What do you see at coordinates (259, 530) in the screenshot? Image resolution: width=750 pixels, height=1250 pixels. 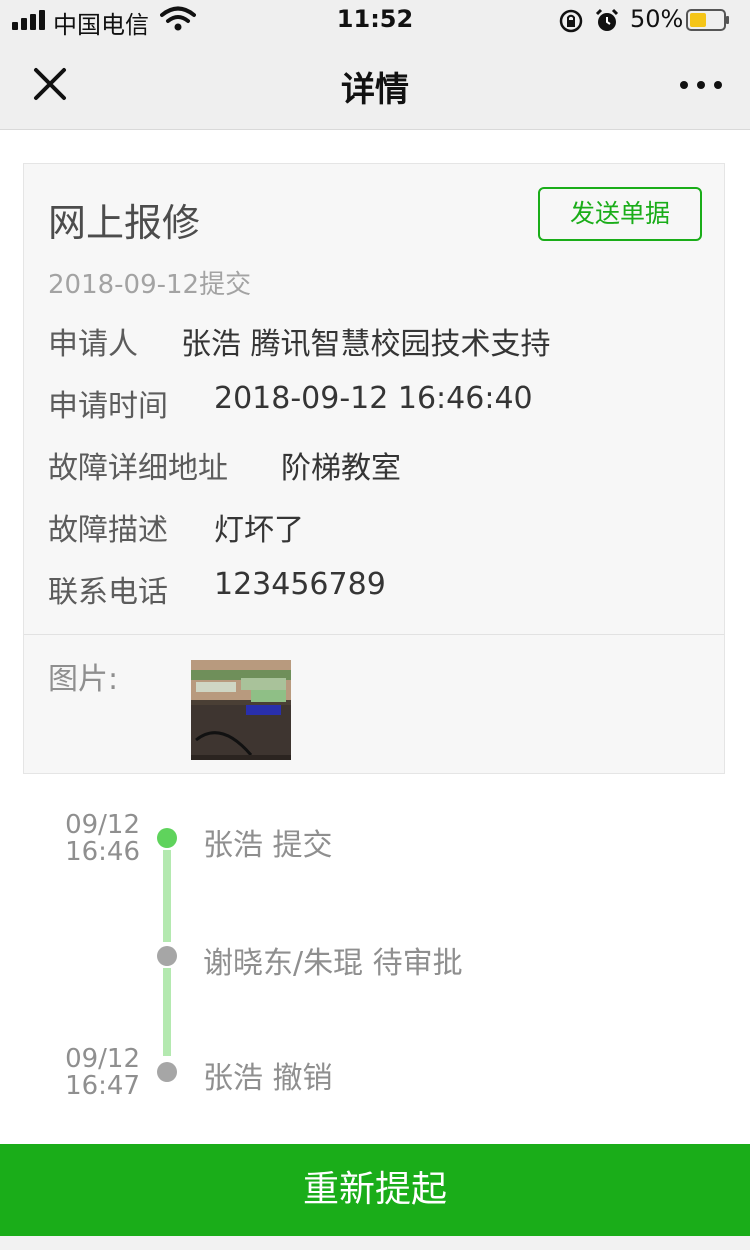 I see `description-value: 灯坏了` at bounding box center [259, 530].